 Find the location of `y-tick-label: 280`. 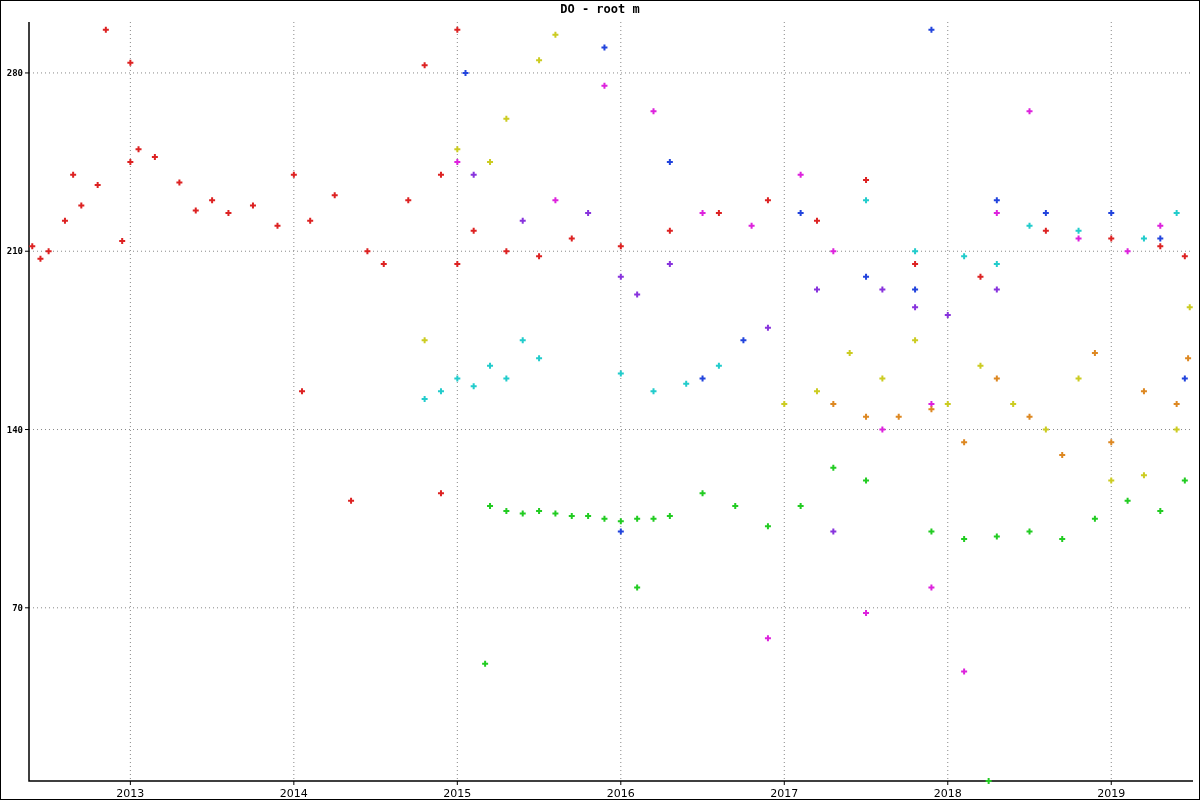

y-tick-label: 280 is located at coordinates (14, 72).